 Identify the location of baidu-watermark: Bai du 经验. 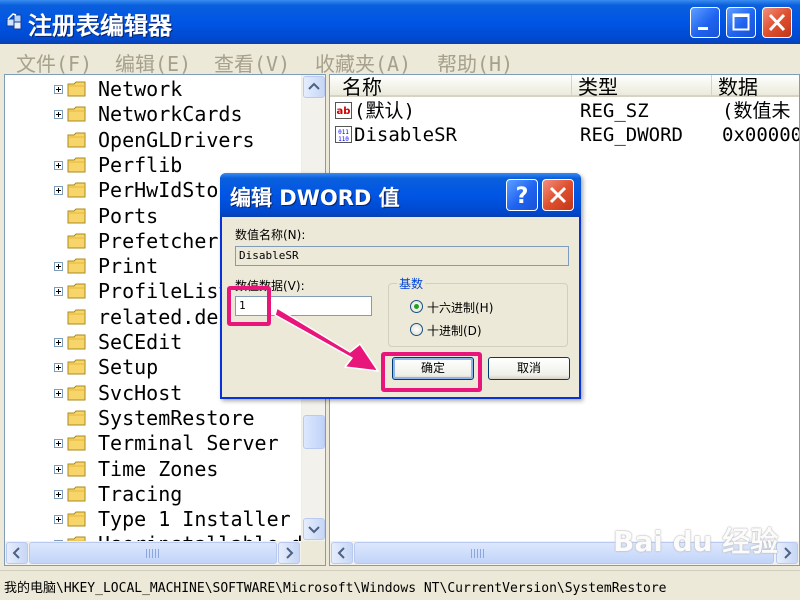
(696, 541).